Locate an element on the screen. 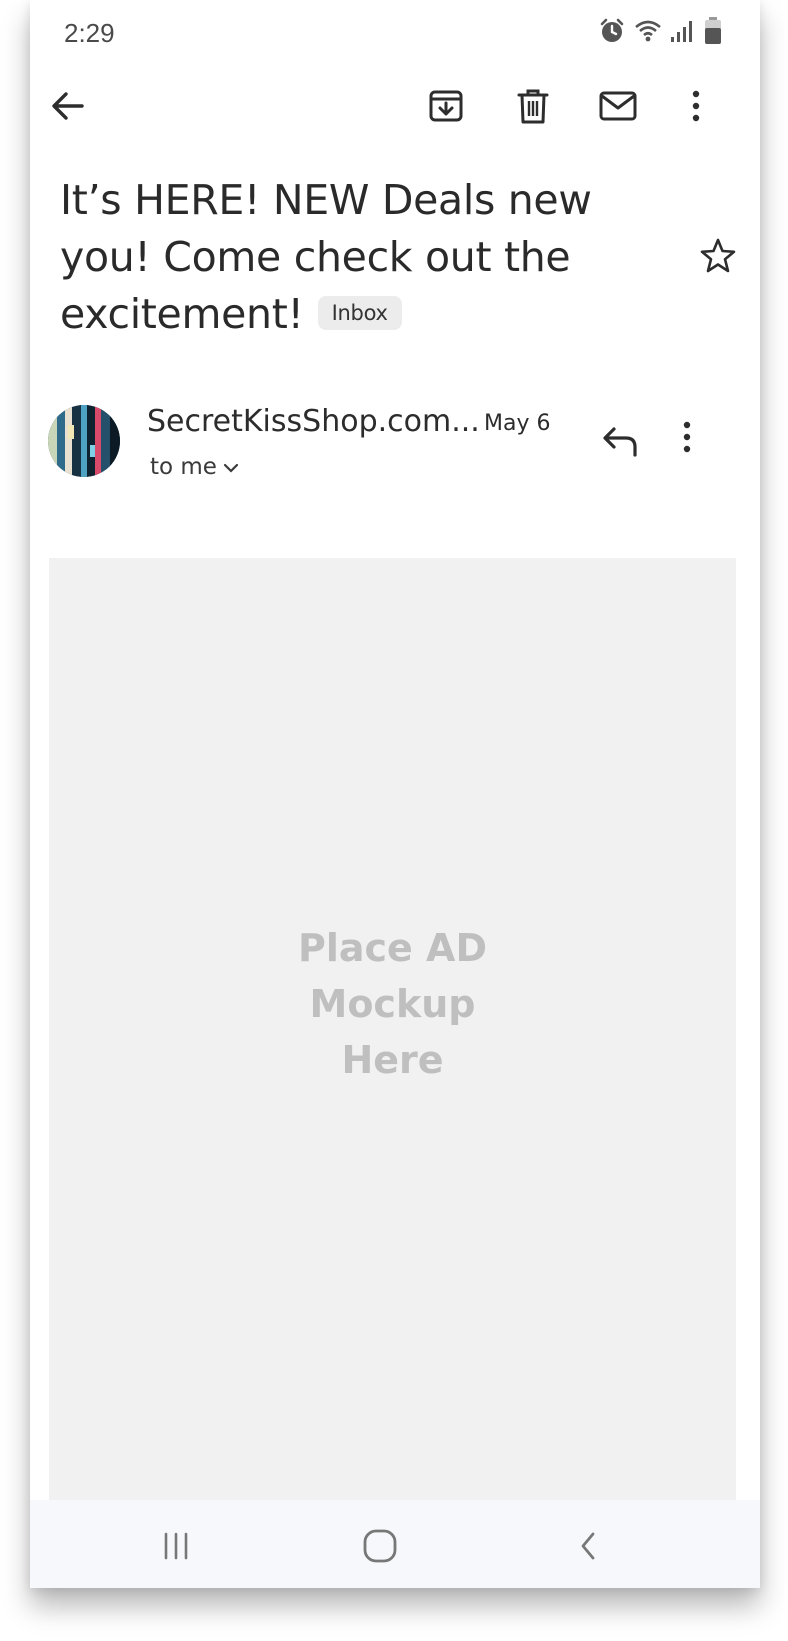  chevron-down-icon is located at coordinates (231, 467).